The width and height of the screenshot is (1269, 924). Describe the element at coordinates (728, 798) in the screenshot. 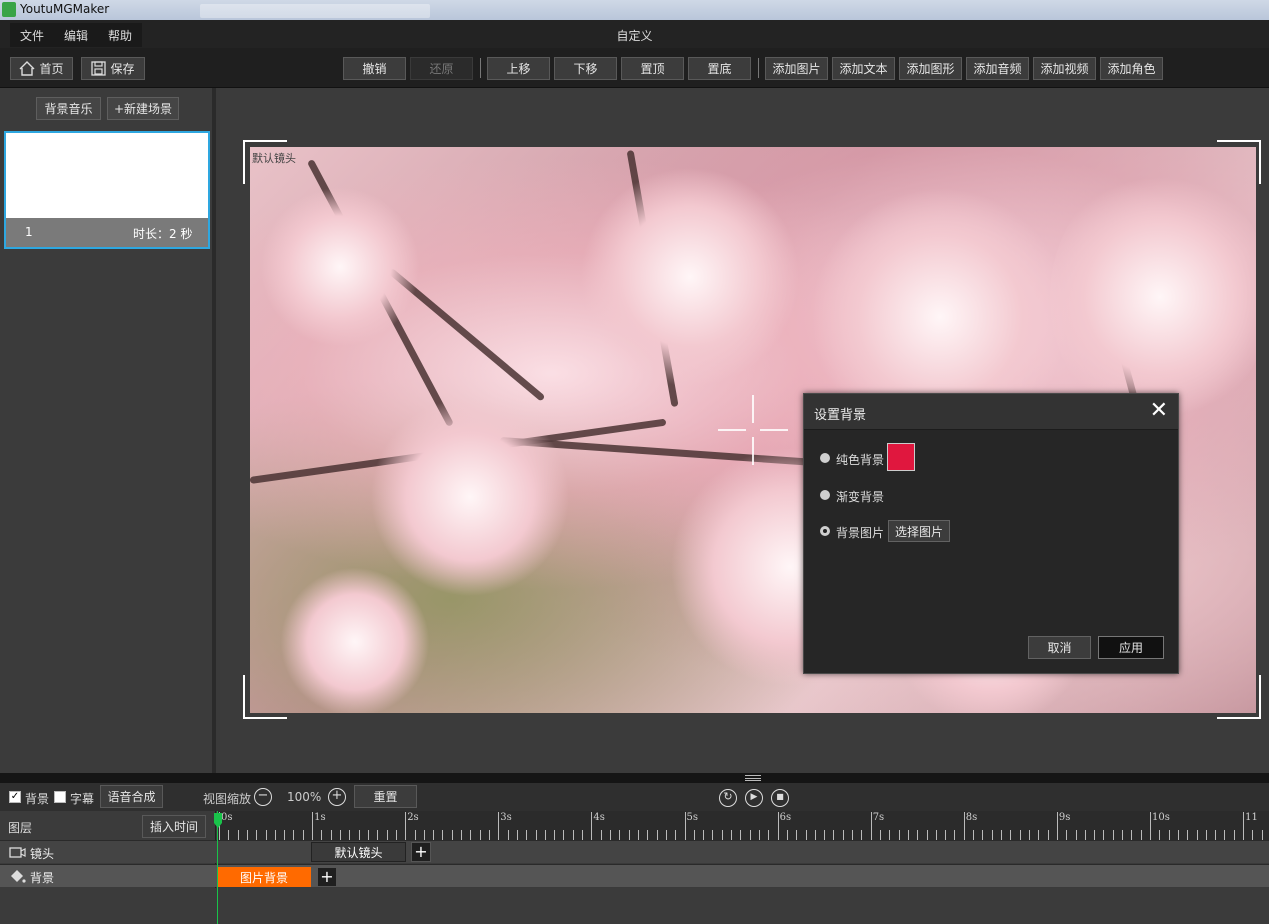

I see `replay-icon: ↻` at that location.